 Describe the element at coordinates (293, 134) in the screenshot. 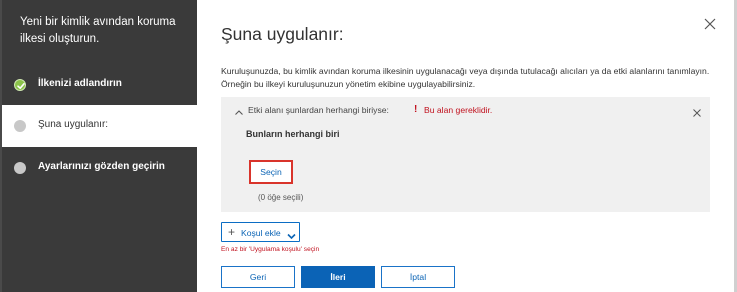

I see `any-of-label: Bunların herhangi biri` at that location.